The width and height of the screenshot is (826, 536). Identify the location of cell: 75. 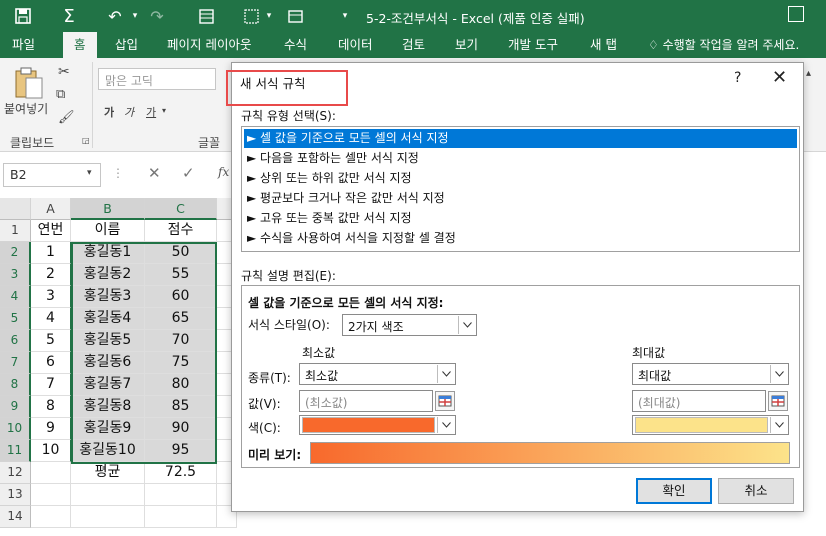
(181, 363).